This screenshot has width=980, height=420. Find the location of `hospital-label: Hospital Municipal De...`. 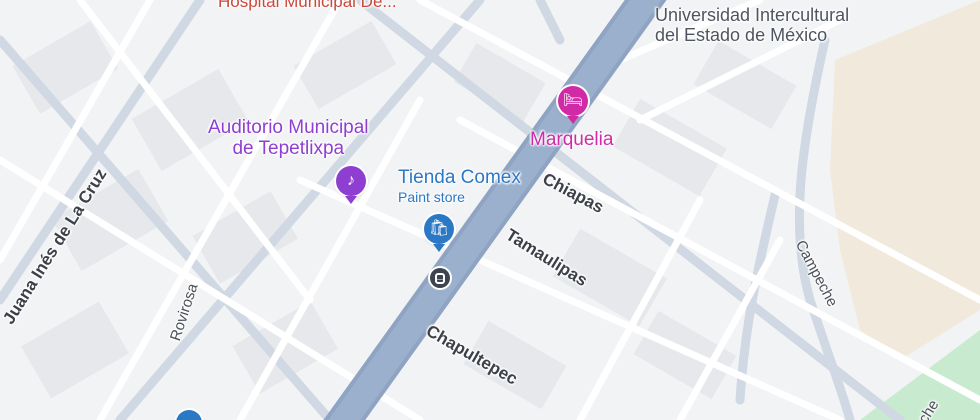

hospital-label: Hospital Municipal De... is located at coordinates (307, 6).